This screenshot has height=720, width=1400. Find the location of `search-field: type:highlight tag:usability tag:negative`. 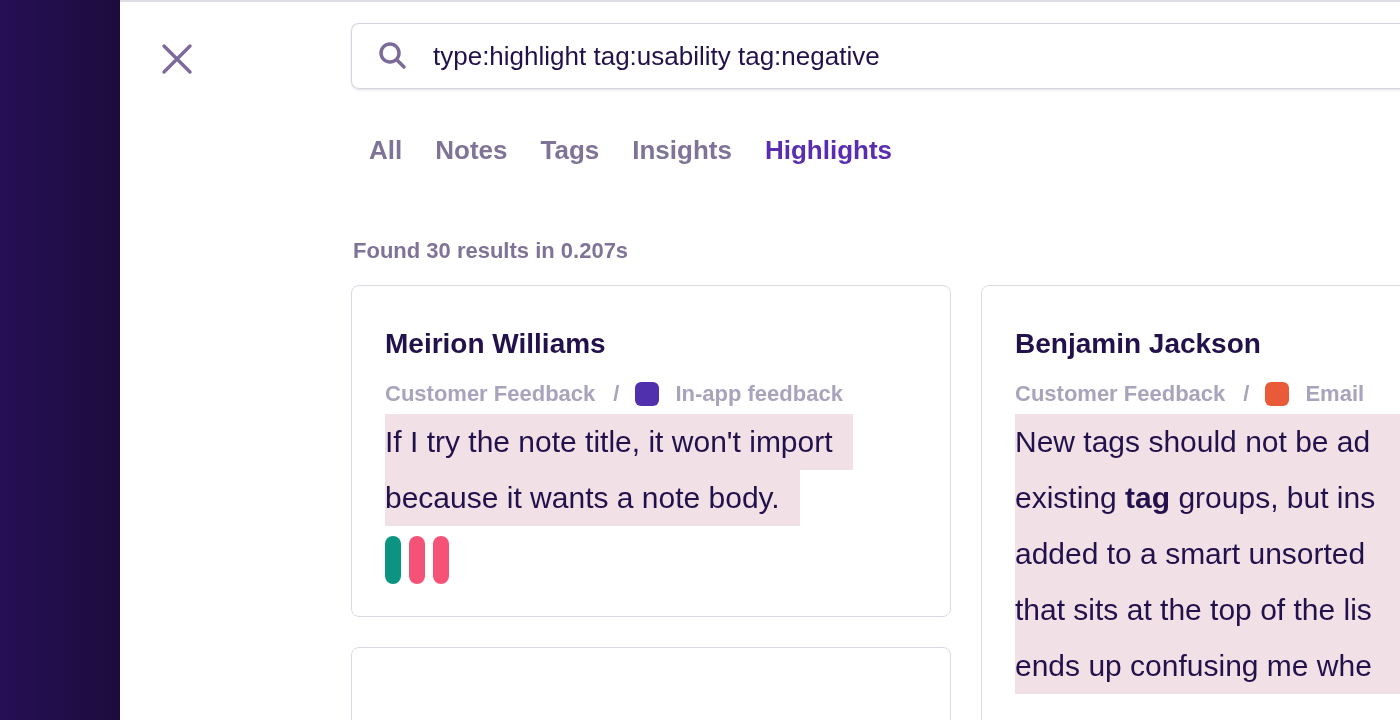

search-field: type:highlight tag:usability tag:negative is located at coordinates (875, 56).